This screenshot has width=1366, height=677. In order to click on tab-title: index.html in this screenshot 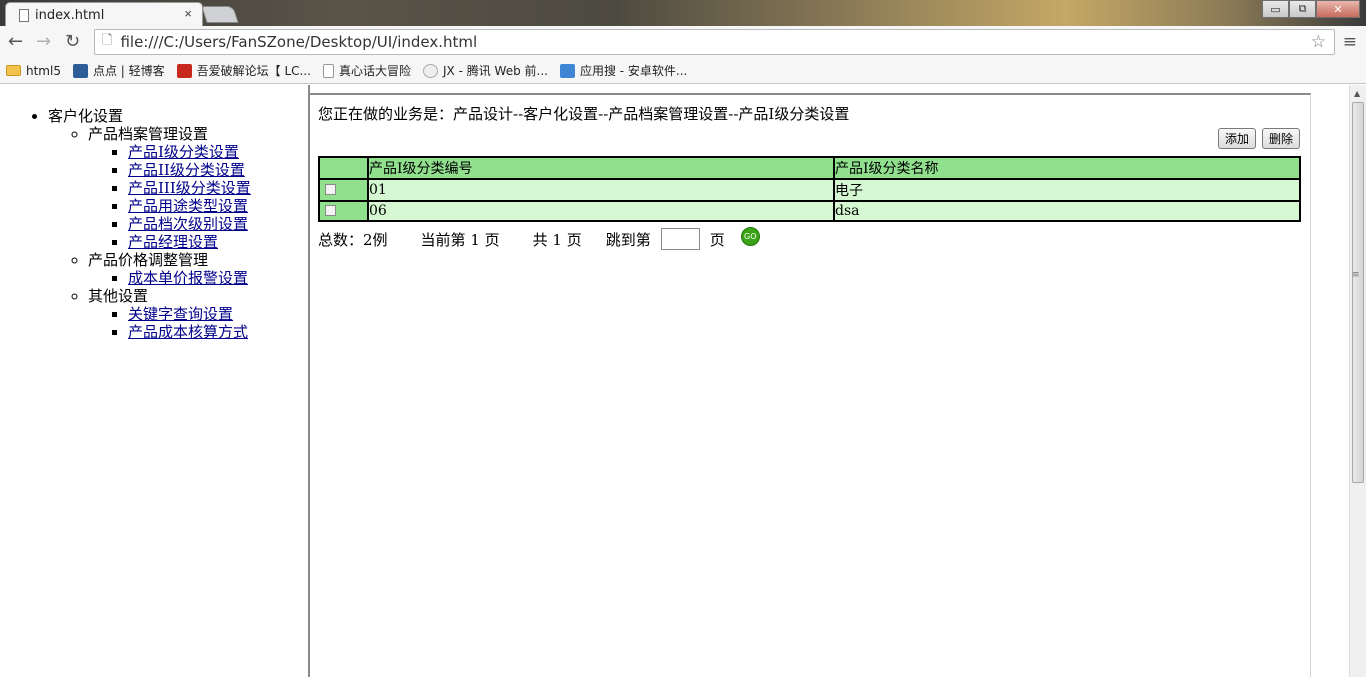, I will do `click(70, 15)`.